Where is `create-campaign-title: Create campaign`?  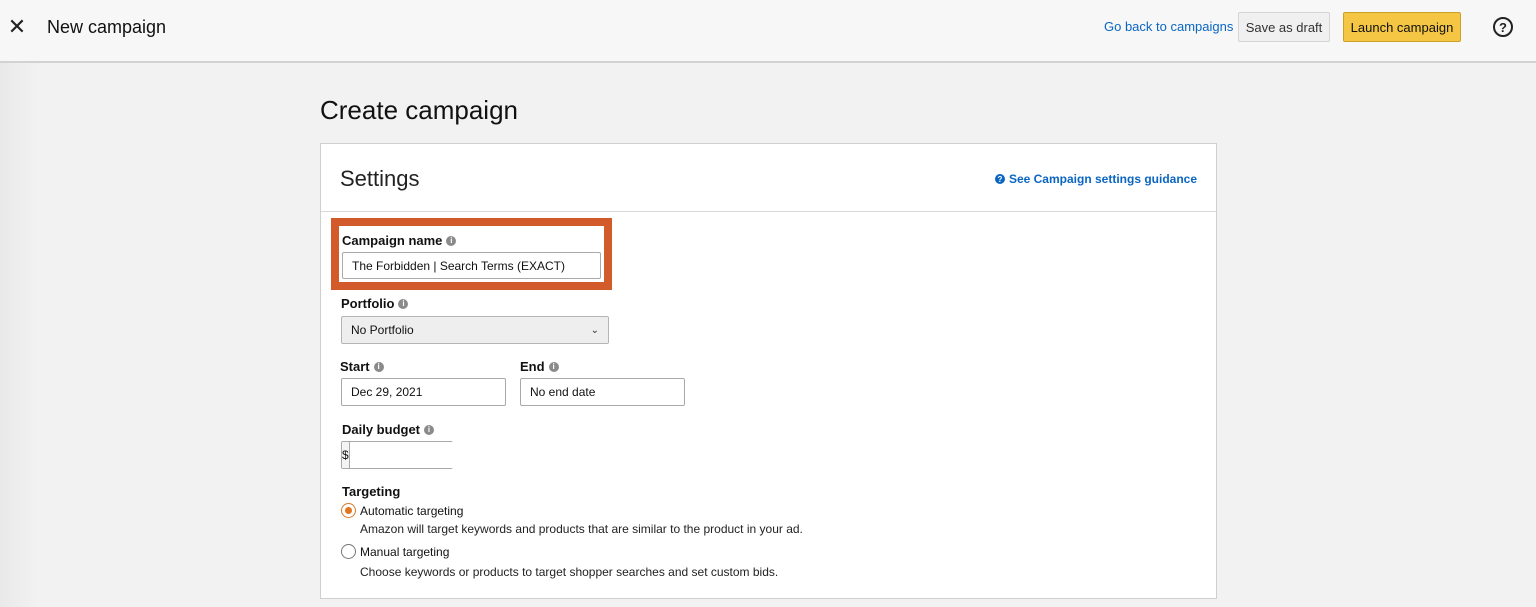 create-campaign-title: Create campaign is located at coordinates (419, 110).